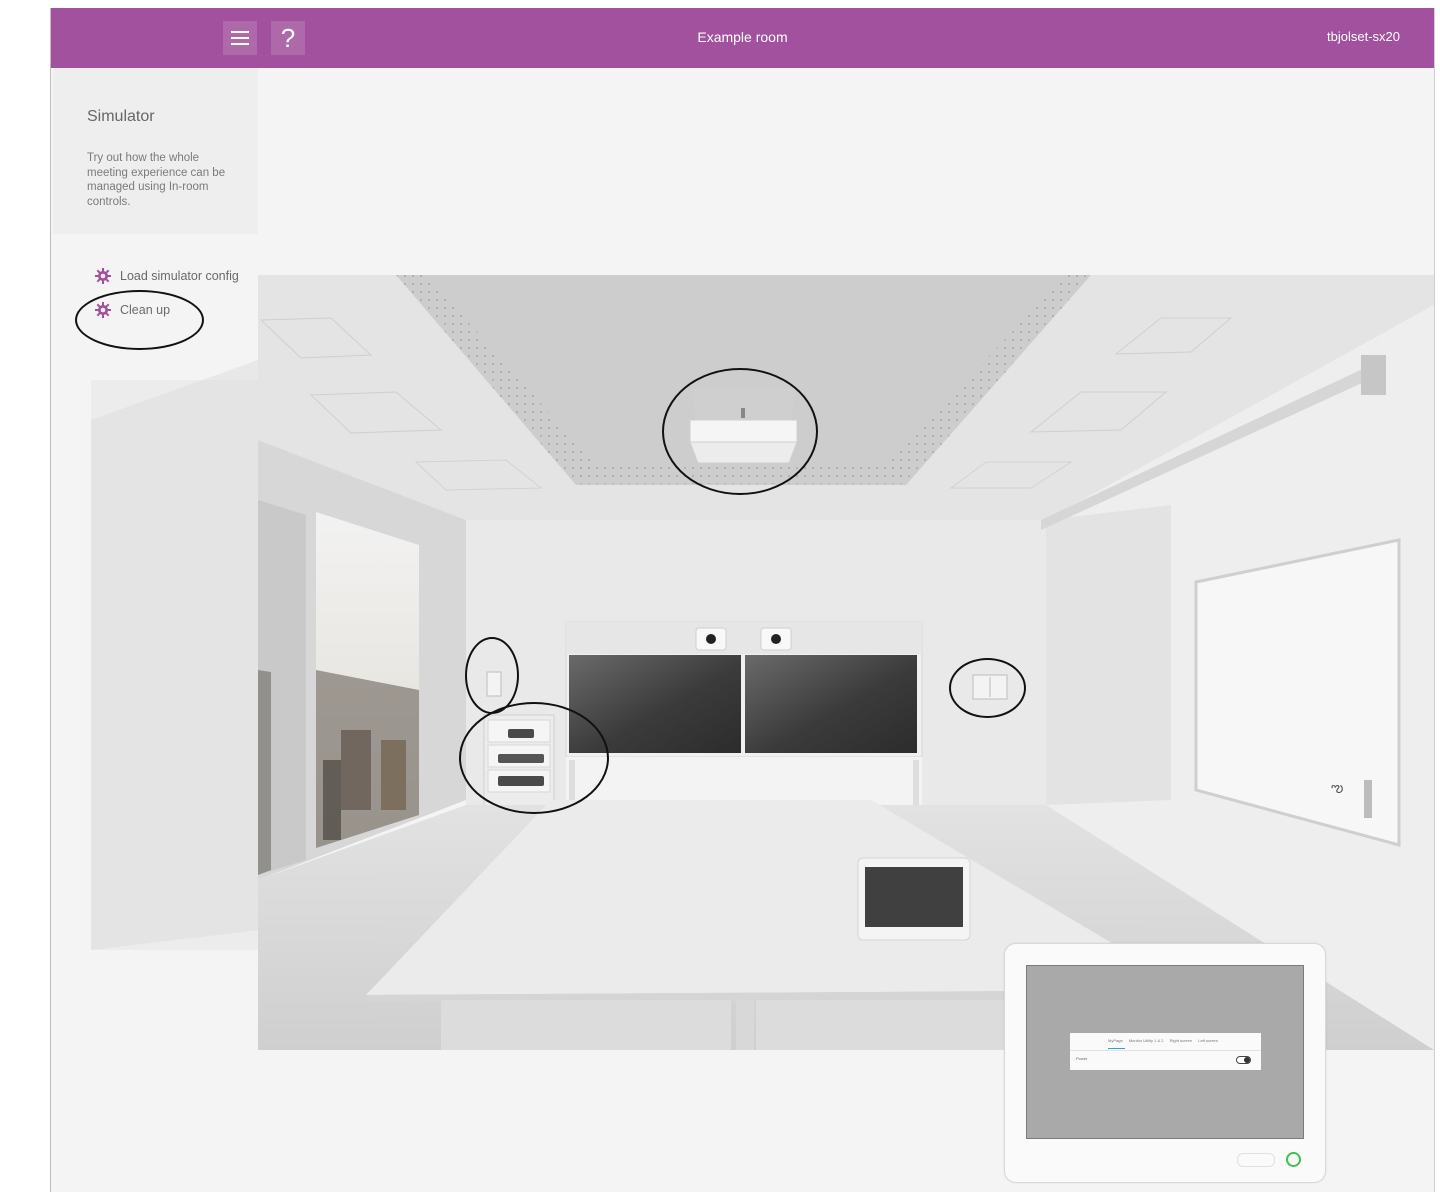 The image size is (1440, 1192). I want to click on dialog-divider, so click(1165, 1050).